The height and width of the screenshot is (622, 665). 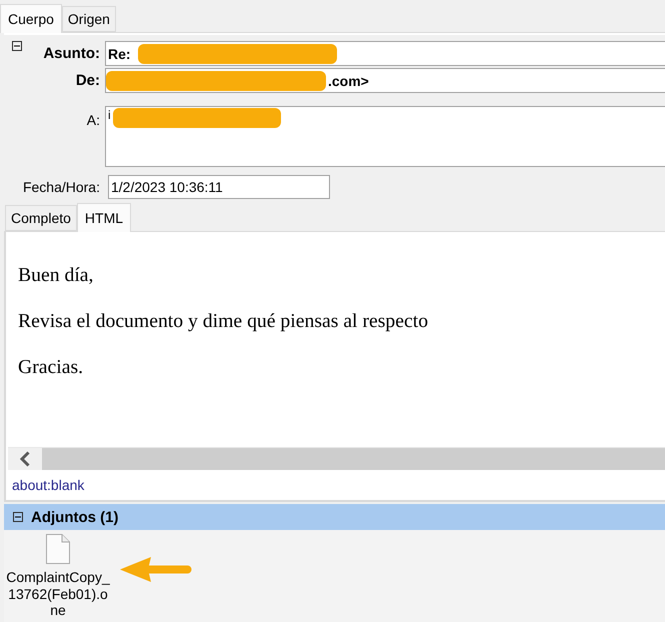 What do you see at coordinates (47, 485) in the screenshot?
I see `status-text: about:blank` at bounding box center [47, 485].